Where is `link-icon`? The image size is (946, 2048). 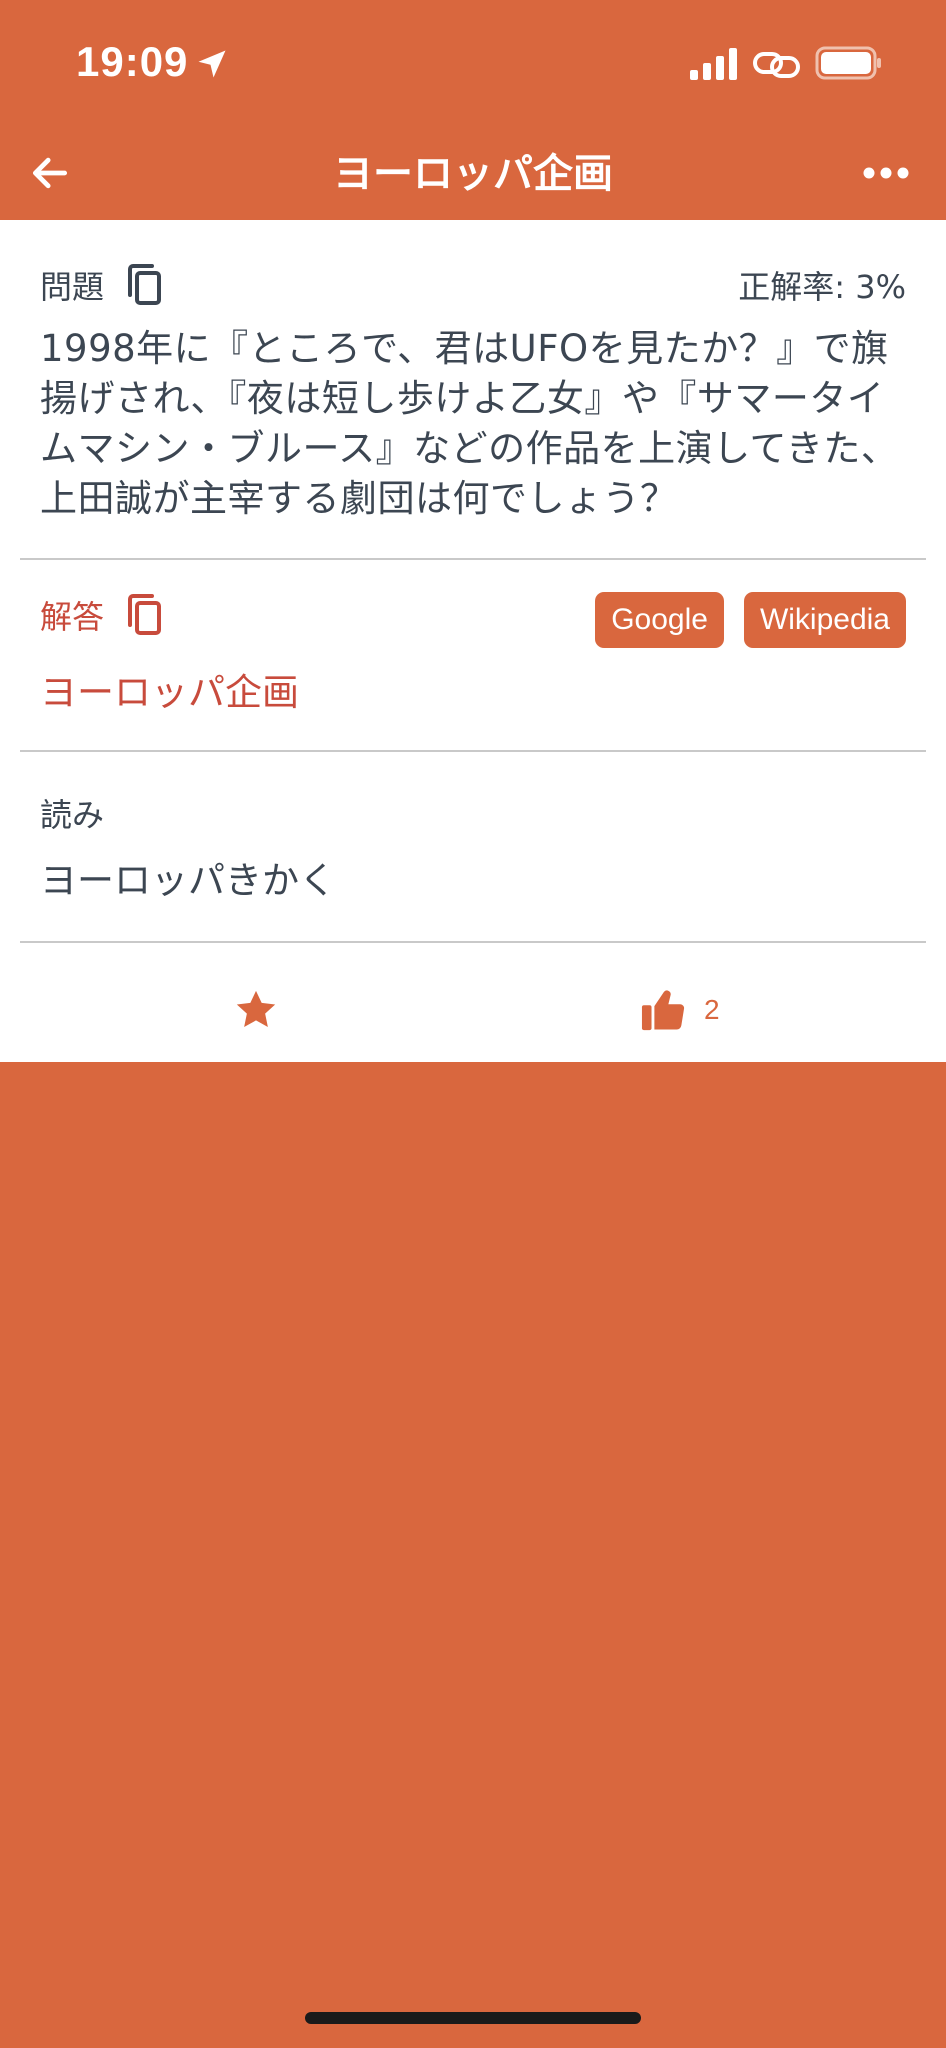
link-icon is located at coordinates (776, 65).